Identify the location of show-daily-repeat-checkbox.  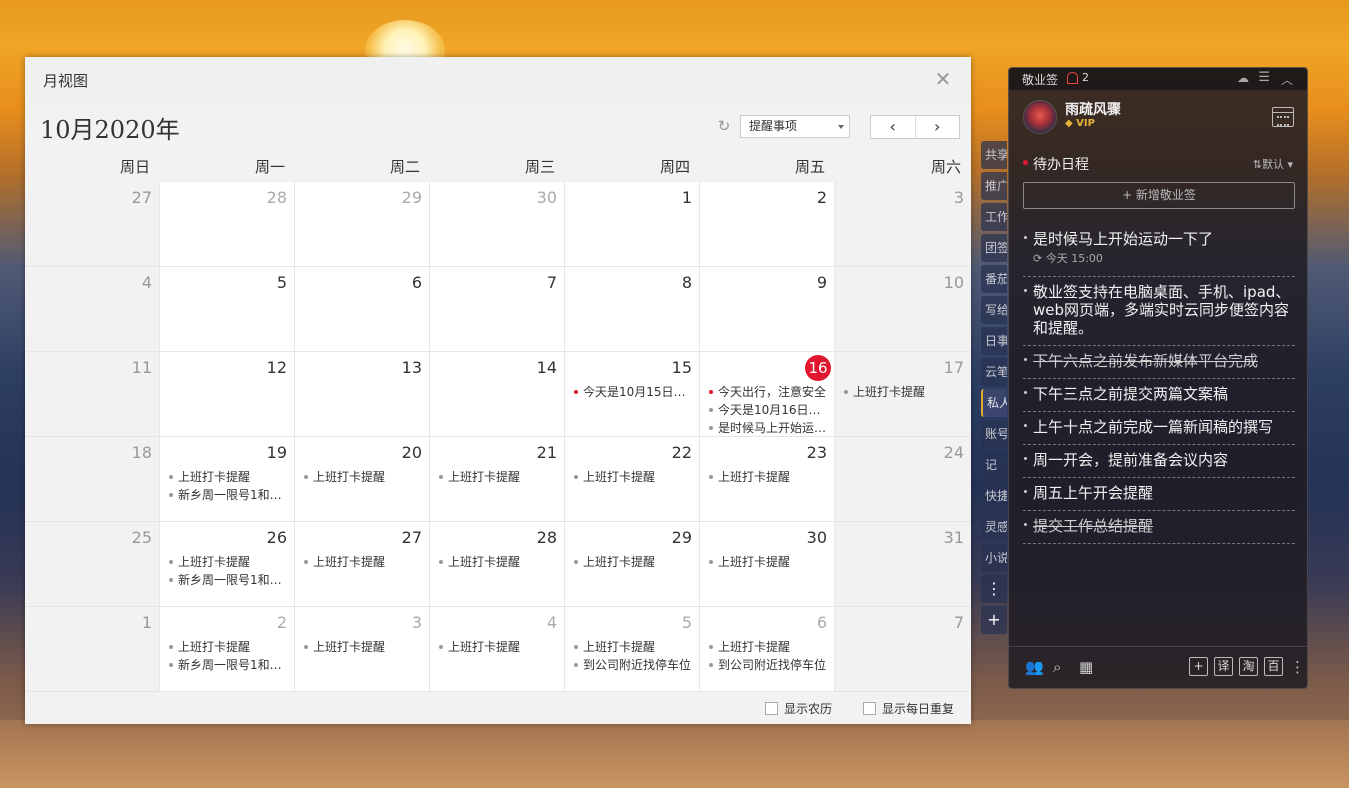
(869, 708).